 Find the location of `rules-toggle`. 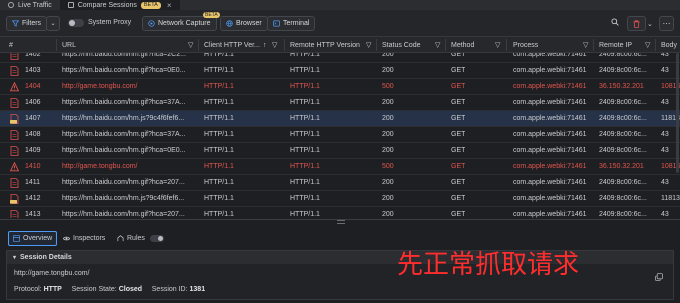

rules-toggle is located at coordinates (156, 238).